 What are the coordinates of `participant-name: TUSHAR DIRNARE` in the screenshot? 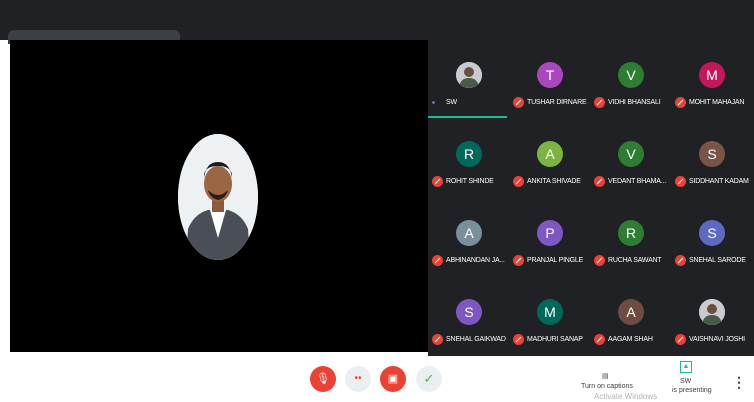 It's located at (557, 102).